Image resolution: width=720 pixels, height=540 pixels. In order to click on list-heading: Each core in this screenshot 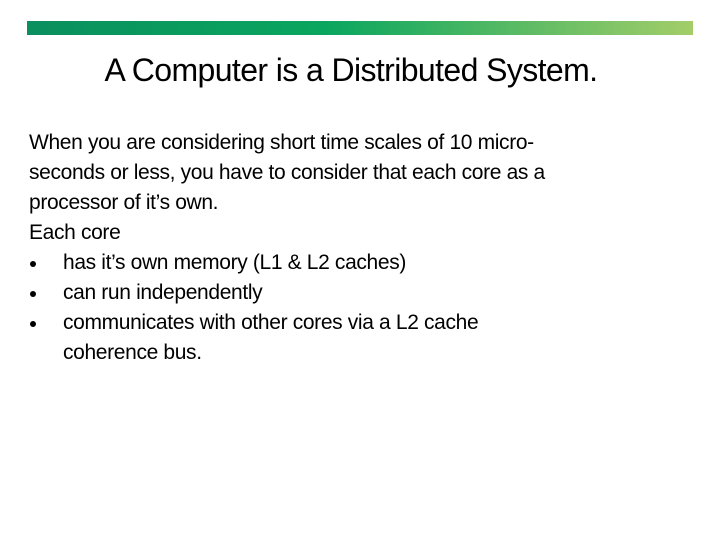, I will do `click(75, 232)`.